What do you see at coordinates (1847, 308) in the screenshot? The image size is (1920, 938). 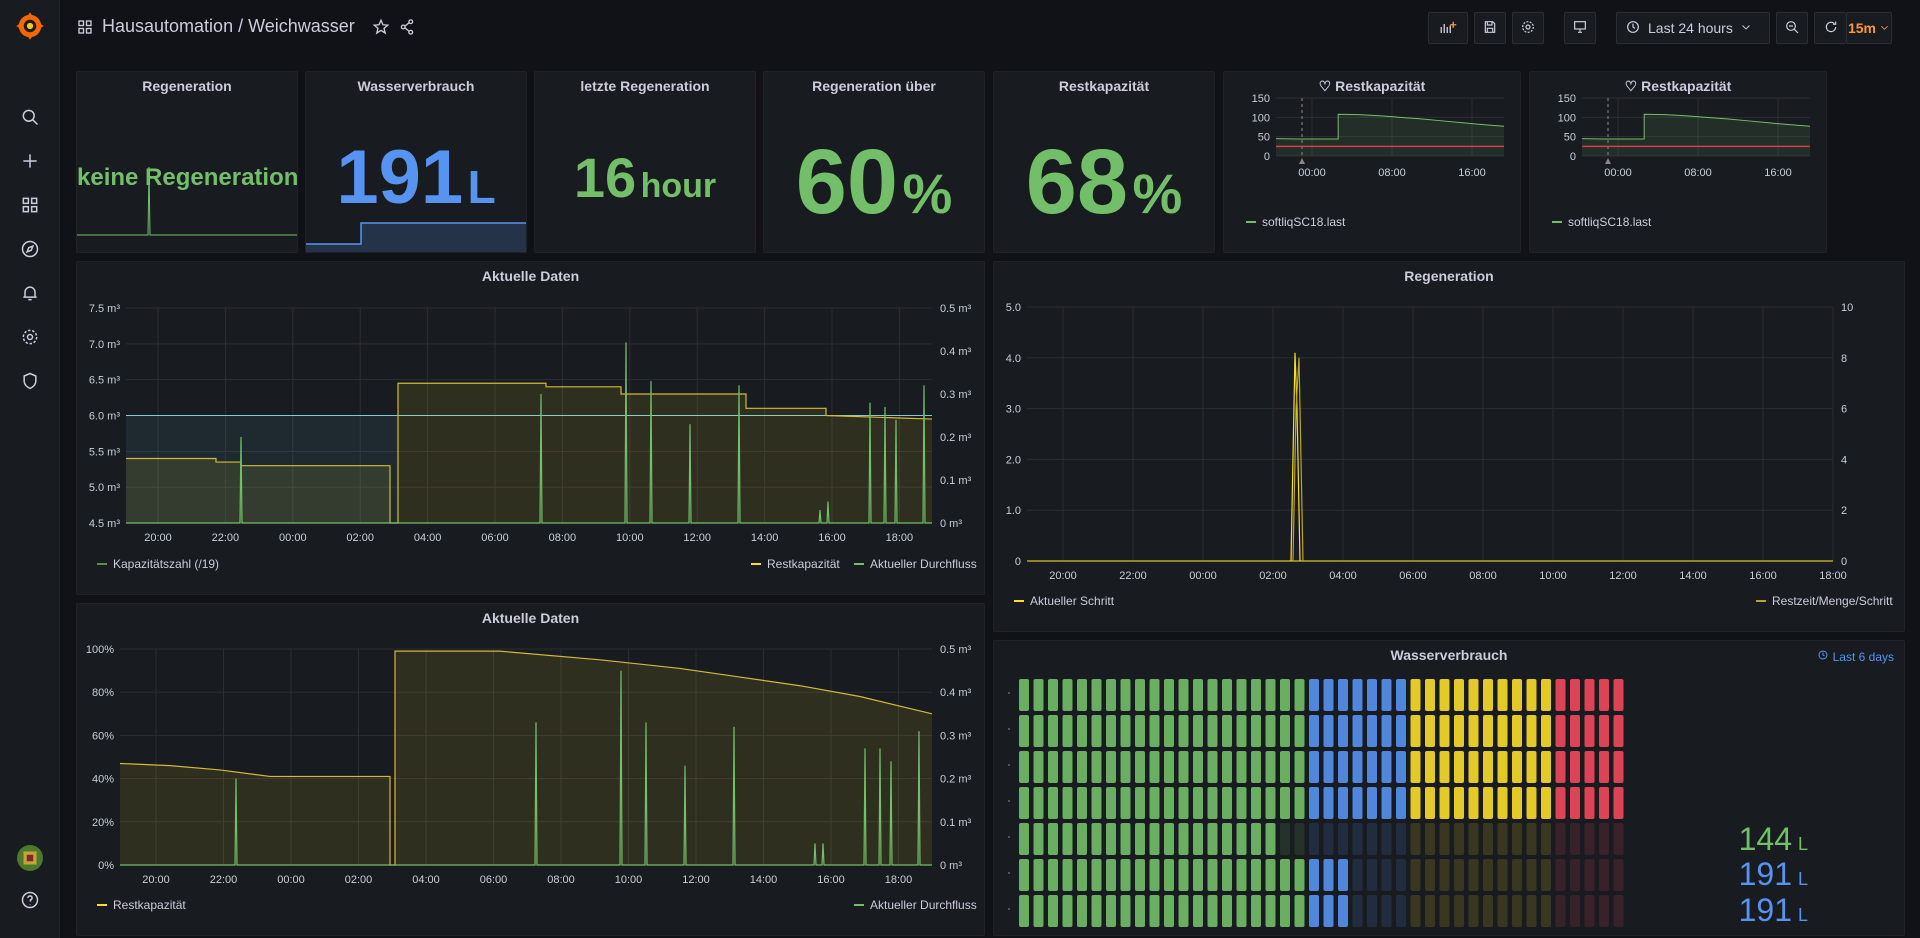 I see `y-right-tick-label: 10` at bounding box center [1847, 308].